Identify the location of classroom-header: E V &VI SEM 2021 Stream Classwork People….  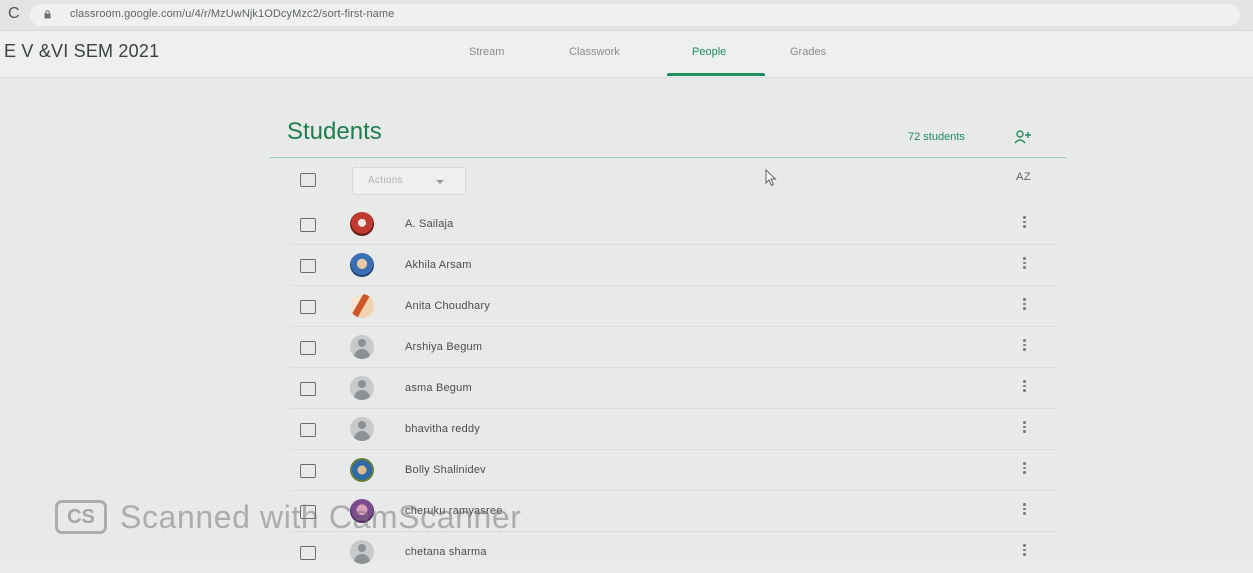
(626, 54).